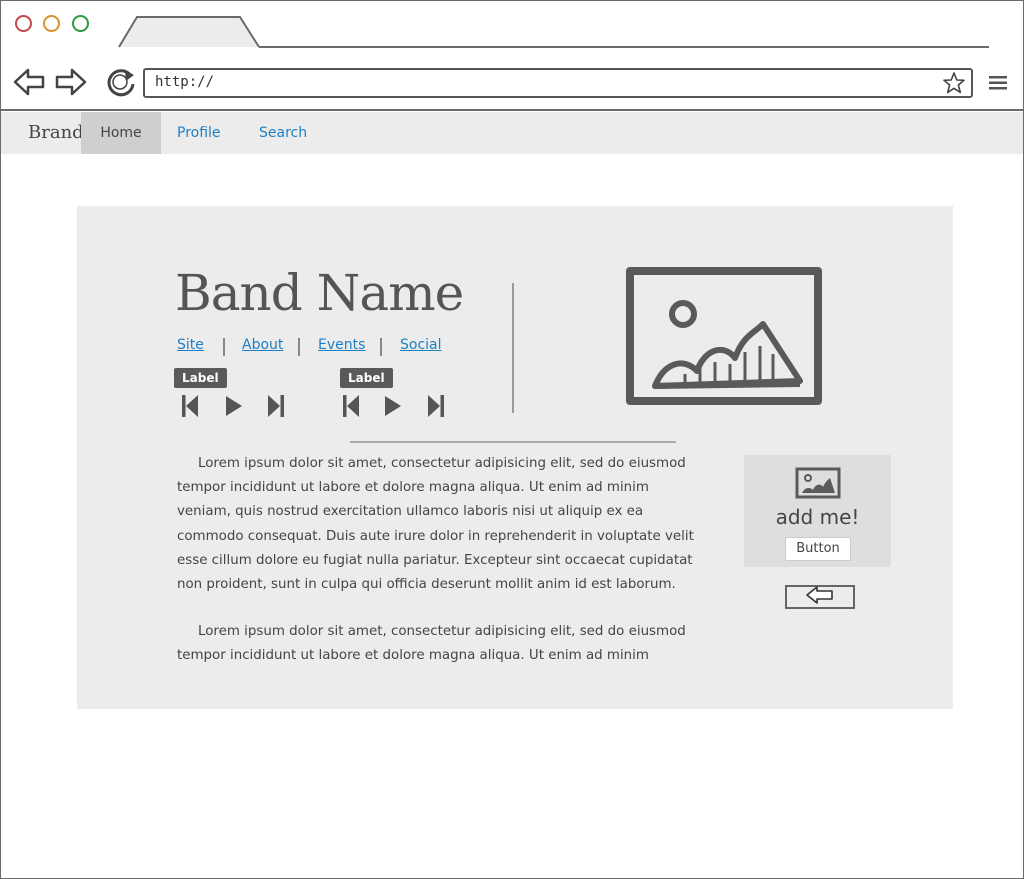 The height and width of the screenshot is (879, 1024). What do you see at coordinates (512, 24) in the screenshot?
I see `title-bar` at bounding box center [512, 24].